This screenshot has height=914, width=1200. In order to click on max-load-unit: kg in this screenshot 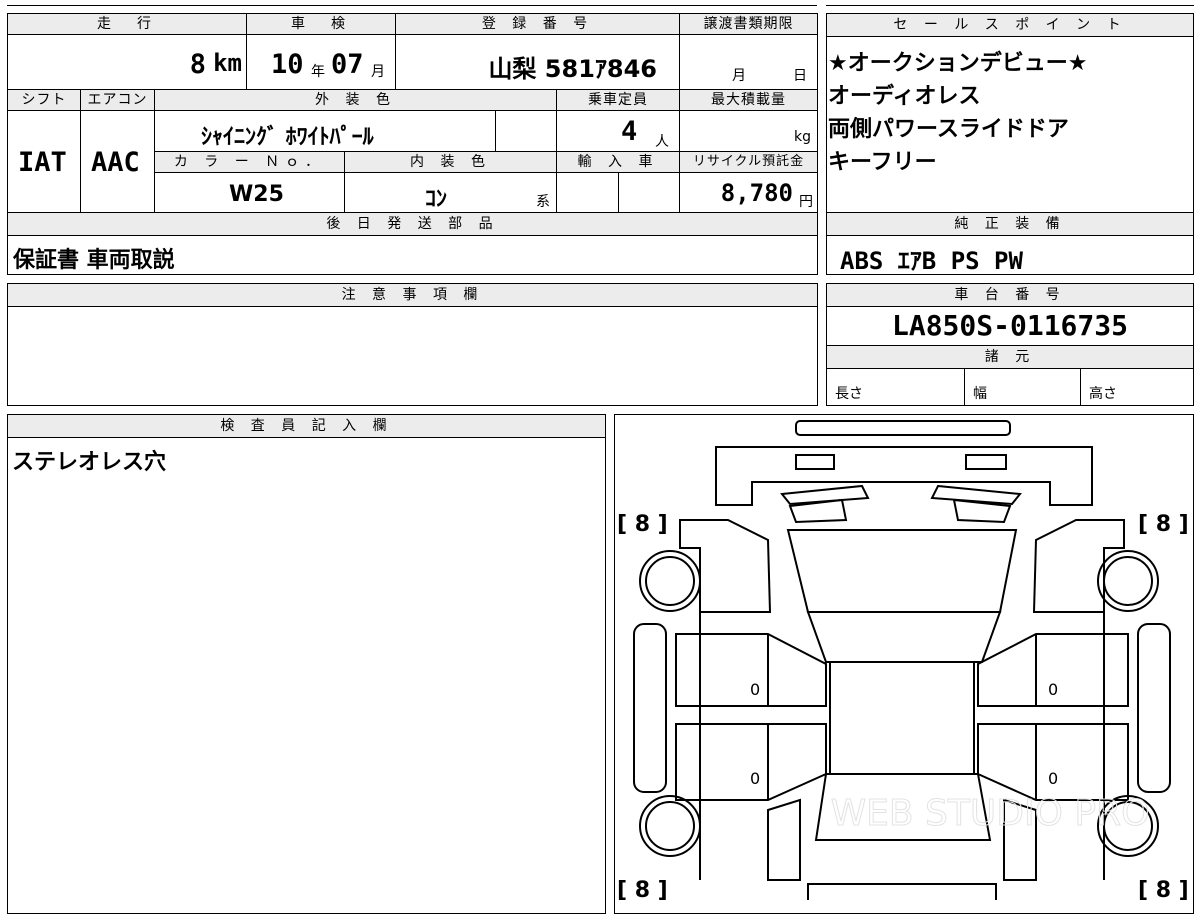, I will do `click(802, 137)`.